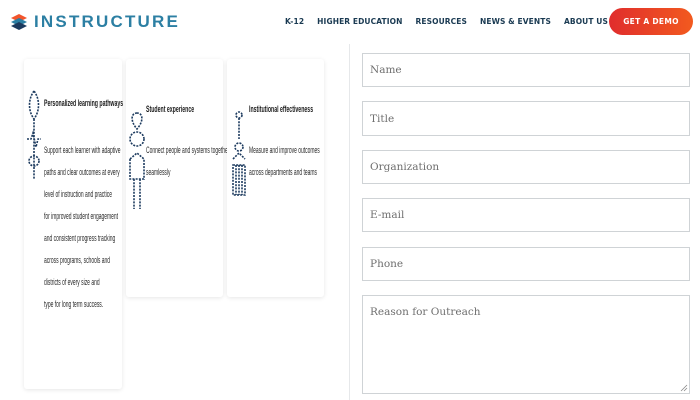 This screenshot has height=400, width=700. Describe the element at coordinates (684, 388) in the screenshot. I see `resize-handle-icon` at that location.